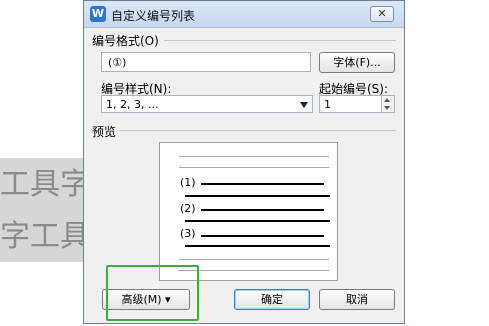 The width and height of the screenshot is (489, 326). I want to click on start-number-value: 1, so click(327, 104).